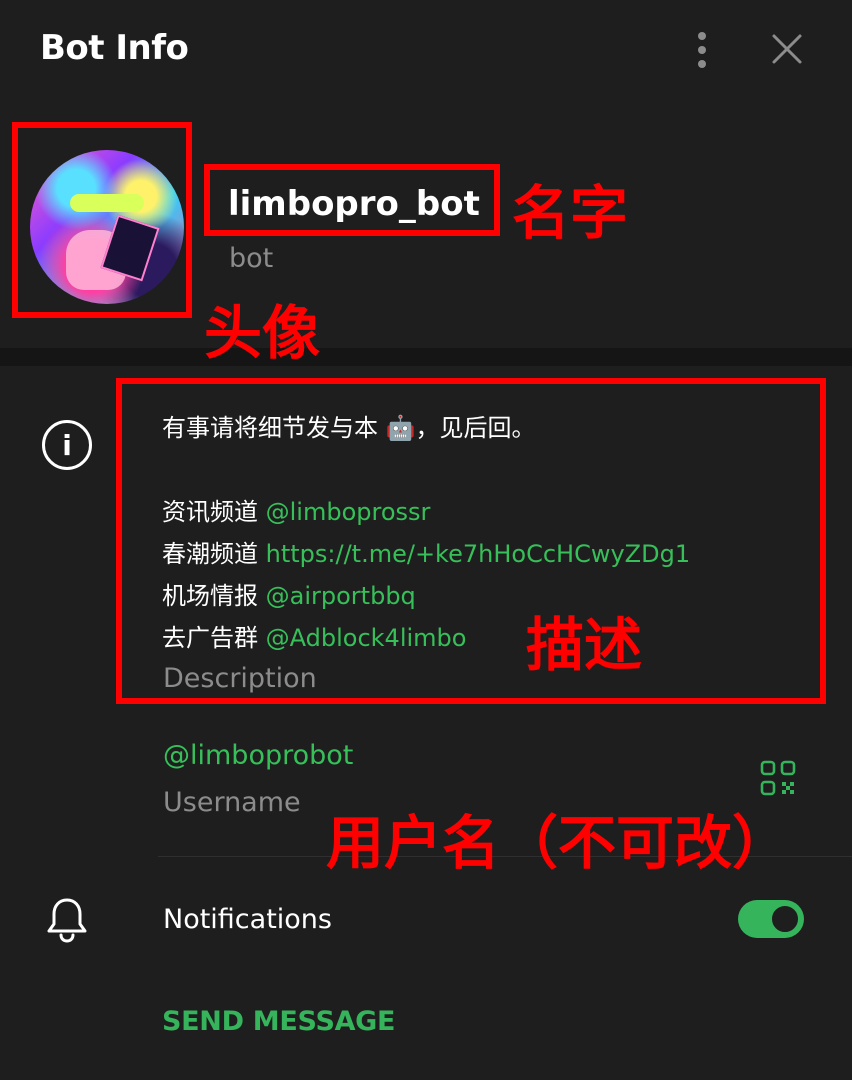 This screenshot has height=1080, width=852. I want to click on notifications-label: Notifications, so click(247, 919).